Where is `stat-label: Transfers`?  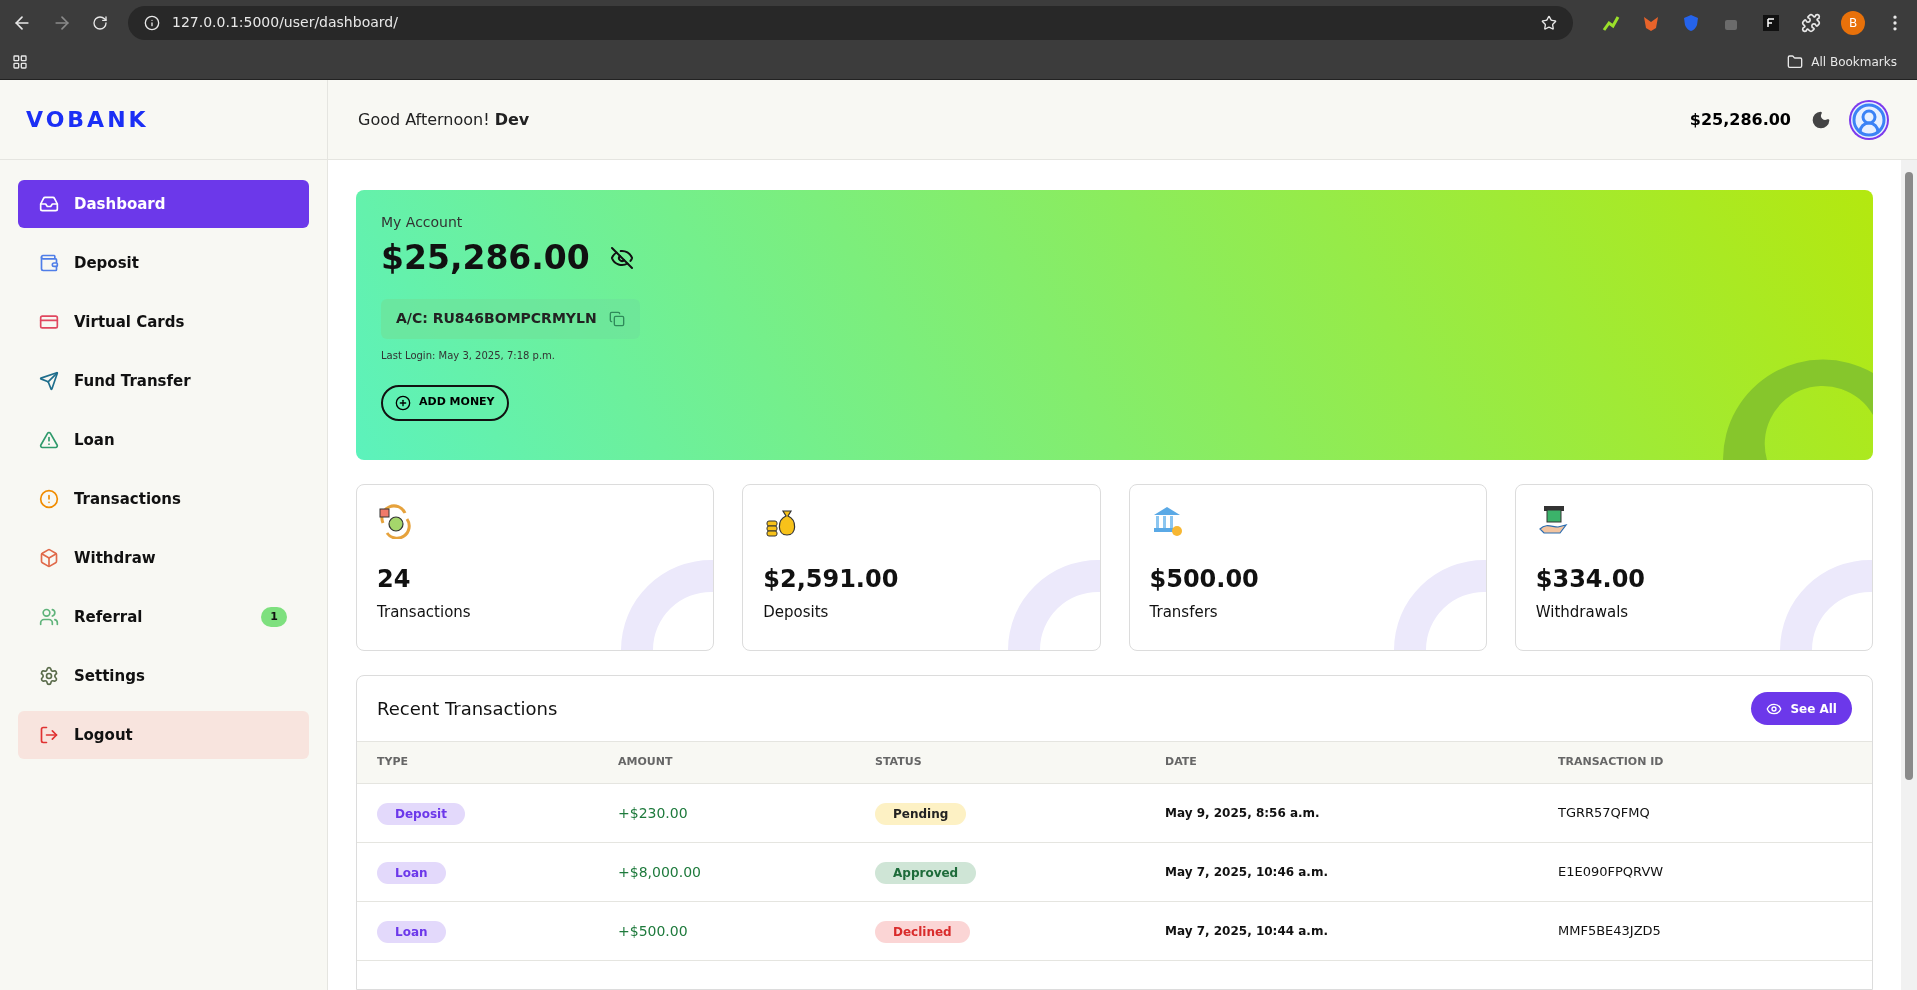
stat-label: Transfers is located at coordinates (1183, 612).